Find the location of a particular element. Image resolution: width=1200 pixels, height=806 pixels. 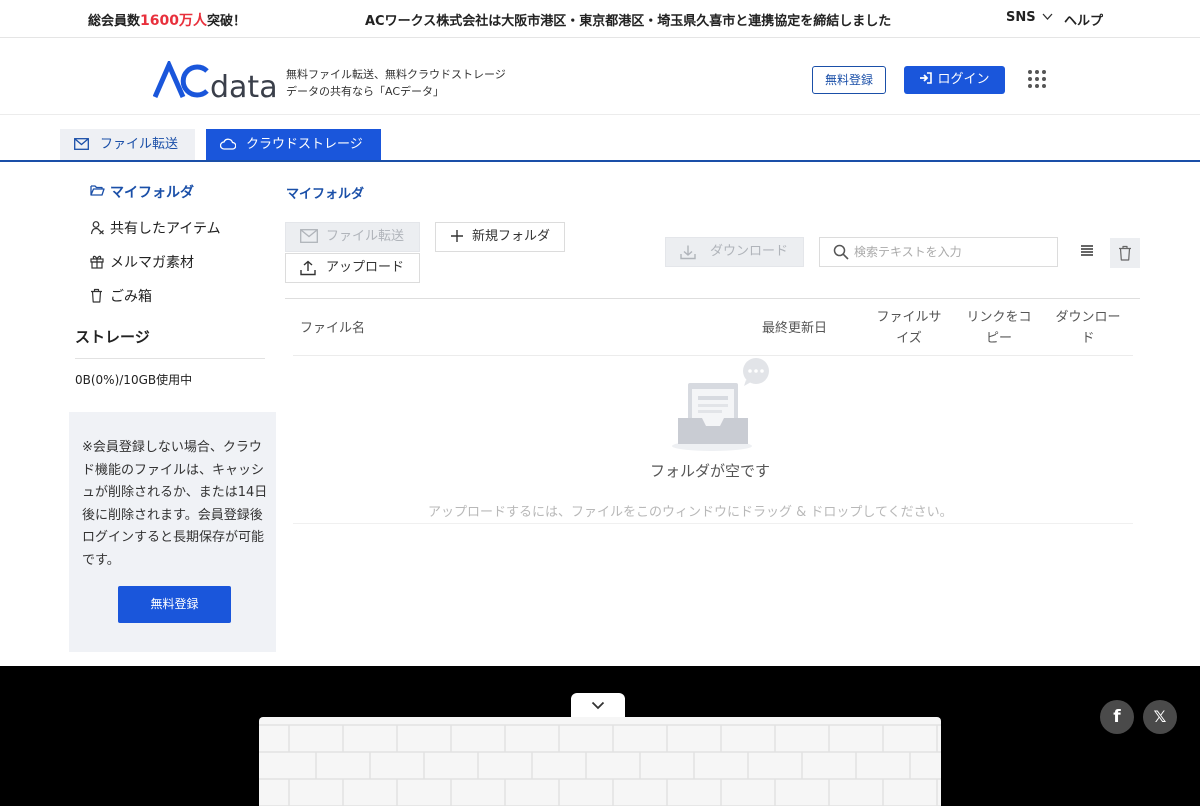

download-icon is located at coordinates (688, 252).